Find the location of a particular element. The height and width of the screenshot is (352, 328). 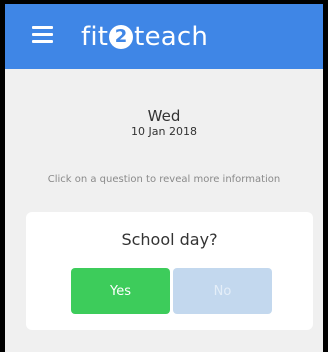

yes-button: Yes is located at coordinates (120, 291).